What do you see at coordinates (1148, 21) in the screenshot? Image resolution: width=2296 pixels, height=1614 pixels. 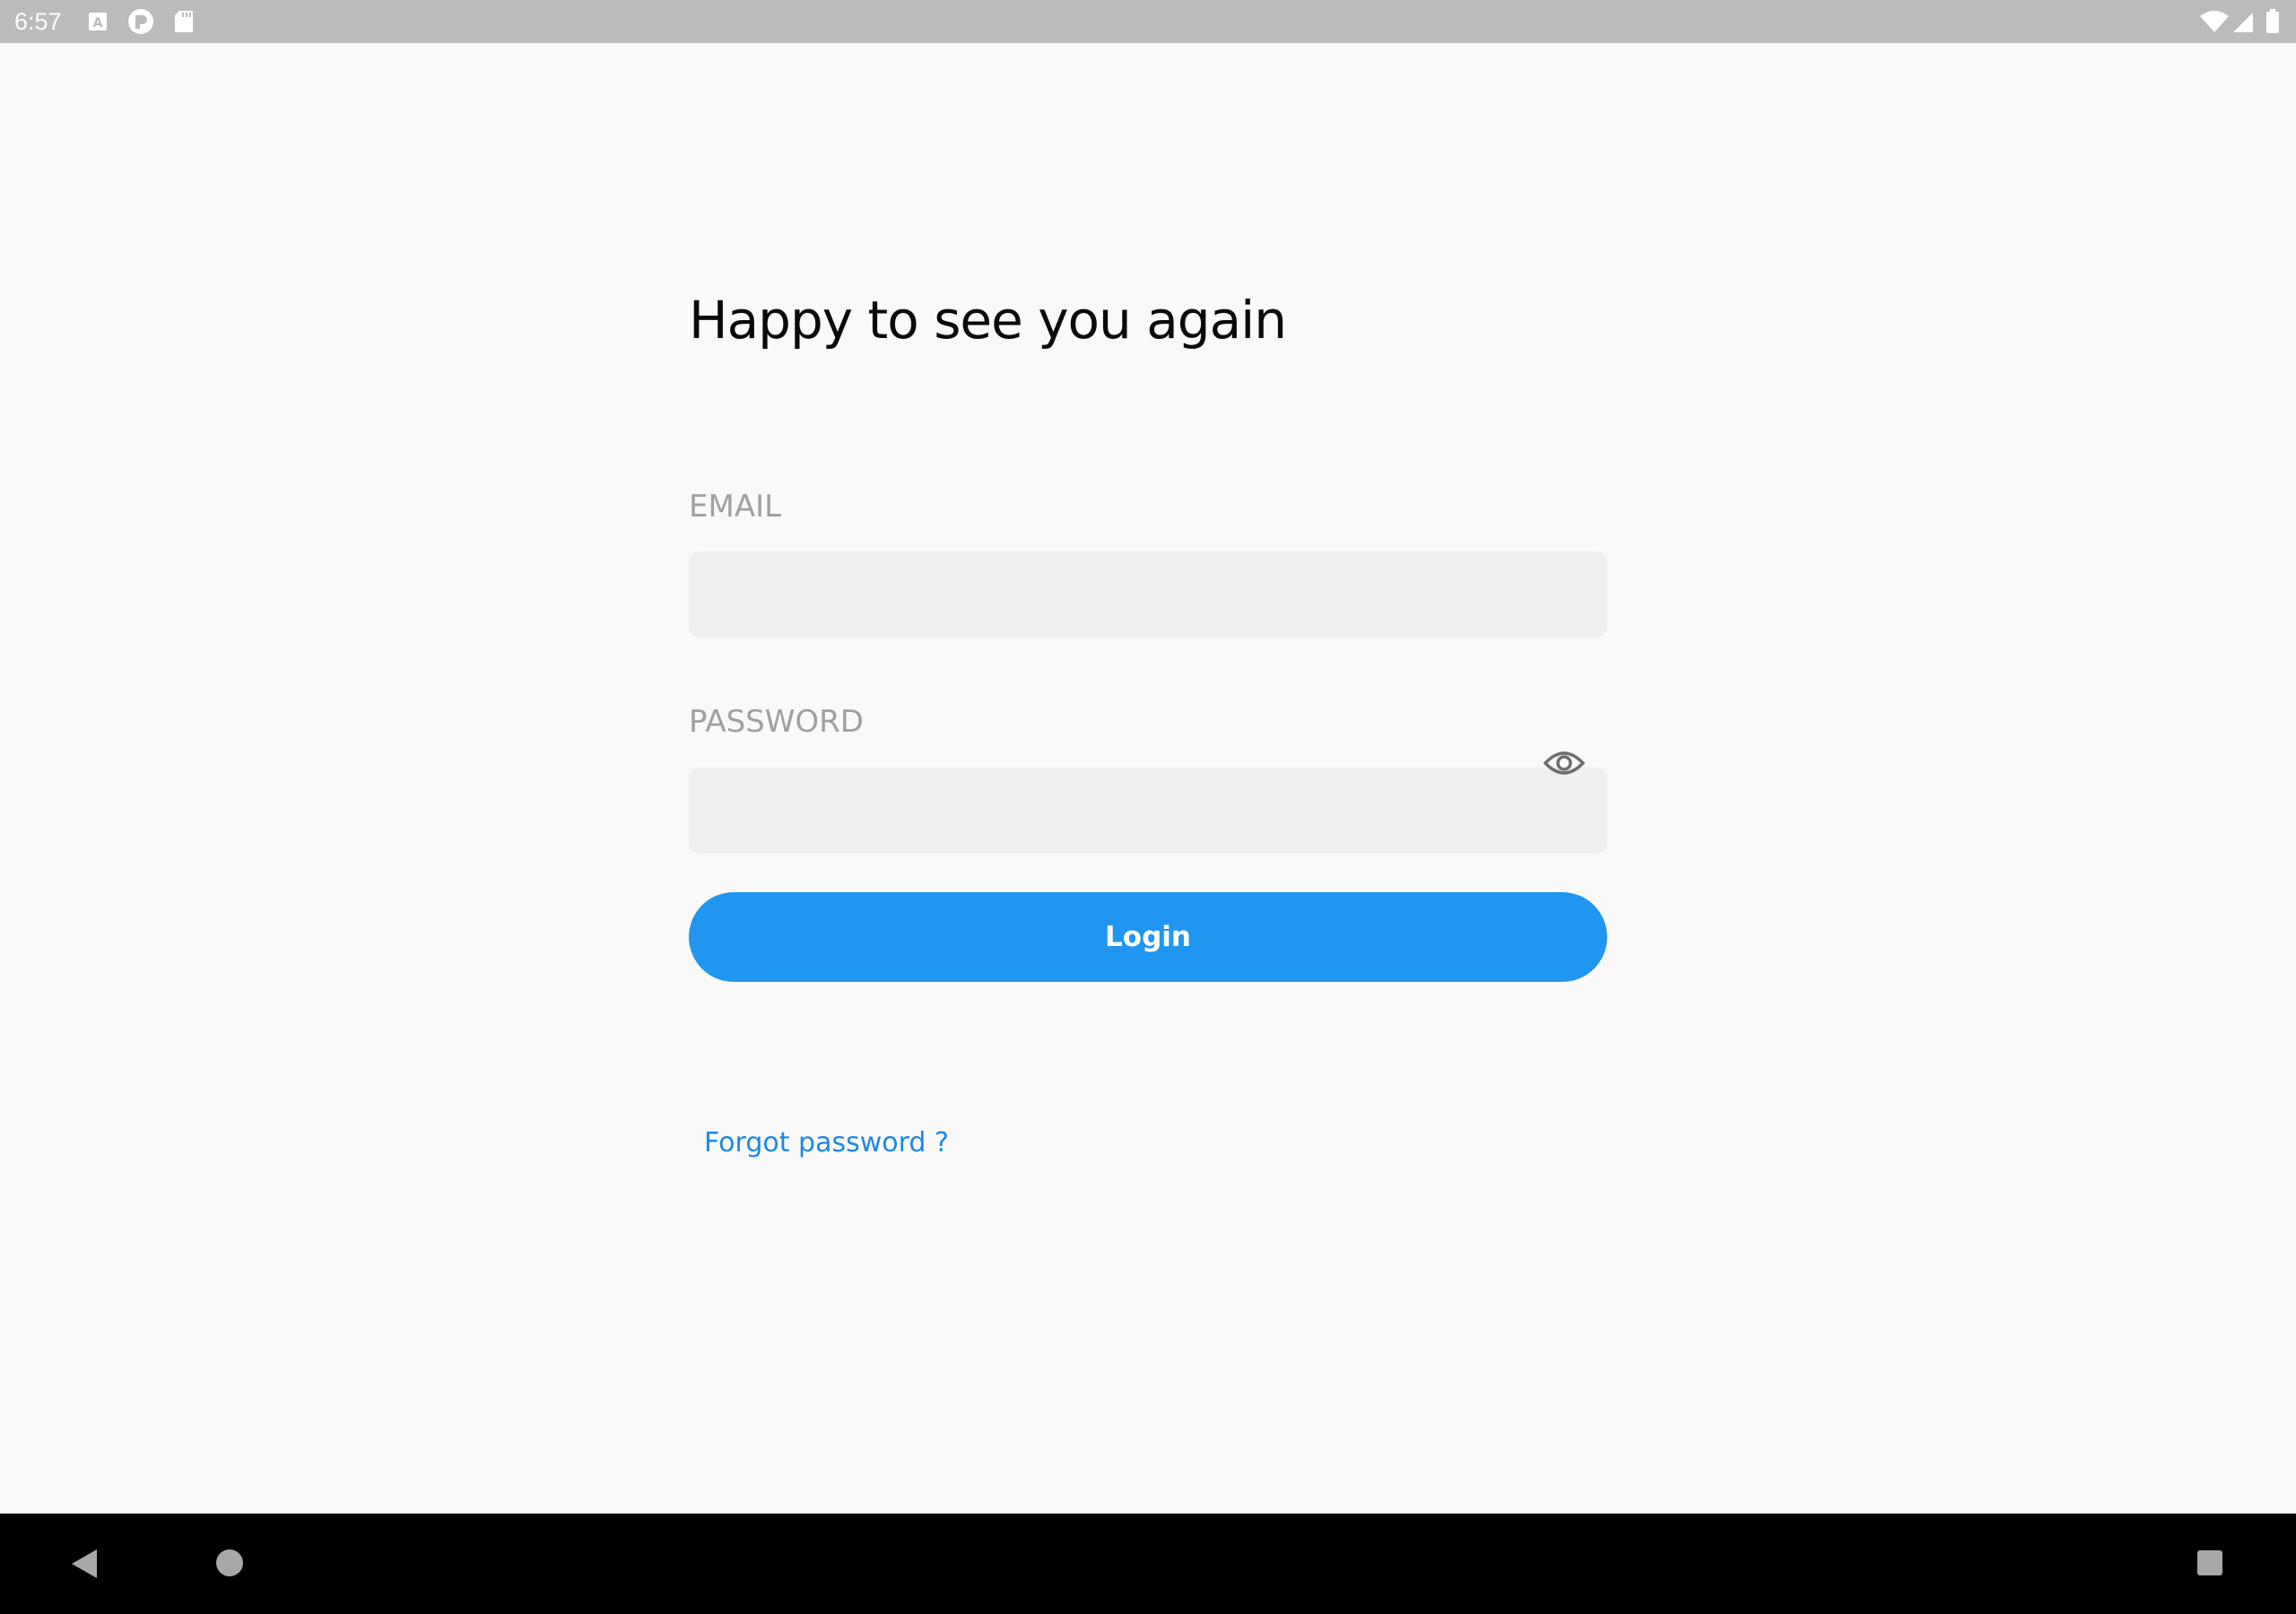 I see `status-bar: 6:57 A` at bounding box center [1148, 21].